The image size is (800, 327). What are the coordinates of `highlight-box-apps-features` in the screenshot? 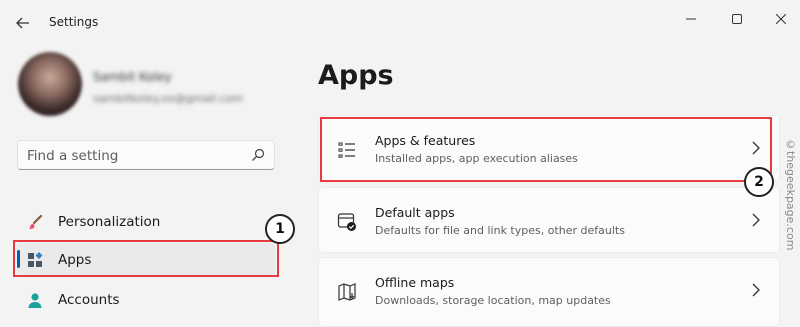 It's located at (546, 149).